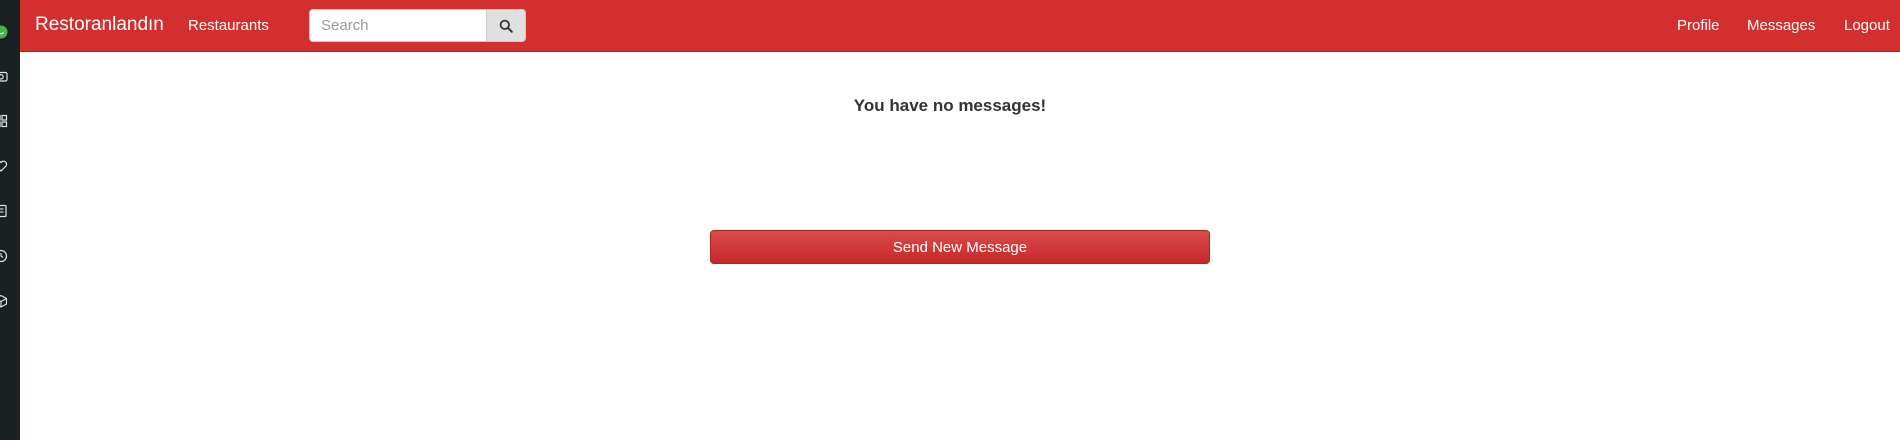  What do you see at coordinates (4, 256) in the screenshot?
I see `clock-icon` at bounding box center [4, 256].